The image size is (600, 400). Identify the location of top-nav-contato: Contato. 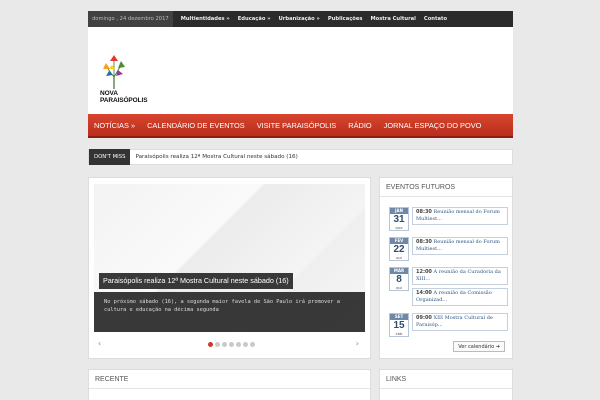
(435, 19).